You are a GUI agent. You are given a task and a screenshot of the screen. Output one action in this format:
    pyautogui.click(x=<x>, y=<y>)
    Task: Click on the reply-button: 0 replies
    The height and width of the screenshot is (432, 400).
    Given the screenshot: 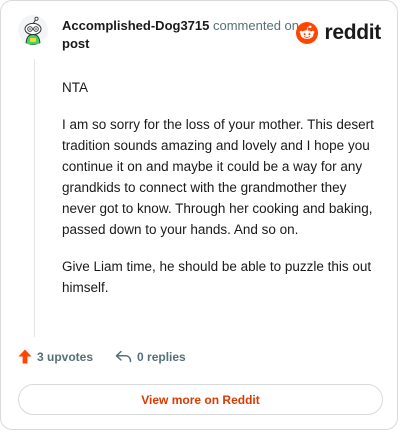 What is the action you would take?
    pyautogui.click(x=150, y=357)
    